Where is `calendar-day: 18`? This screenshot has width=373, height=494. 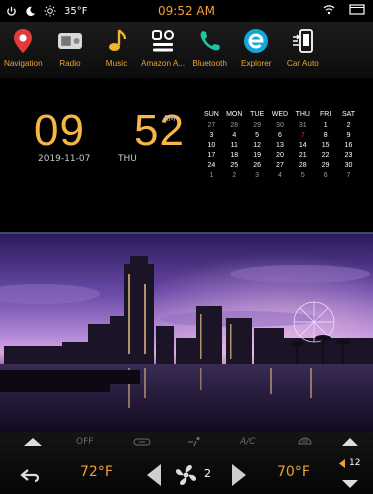 calendar-day: 18 is located at coordinates (234, 155).